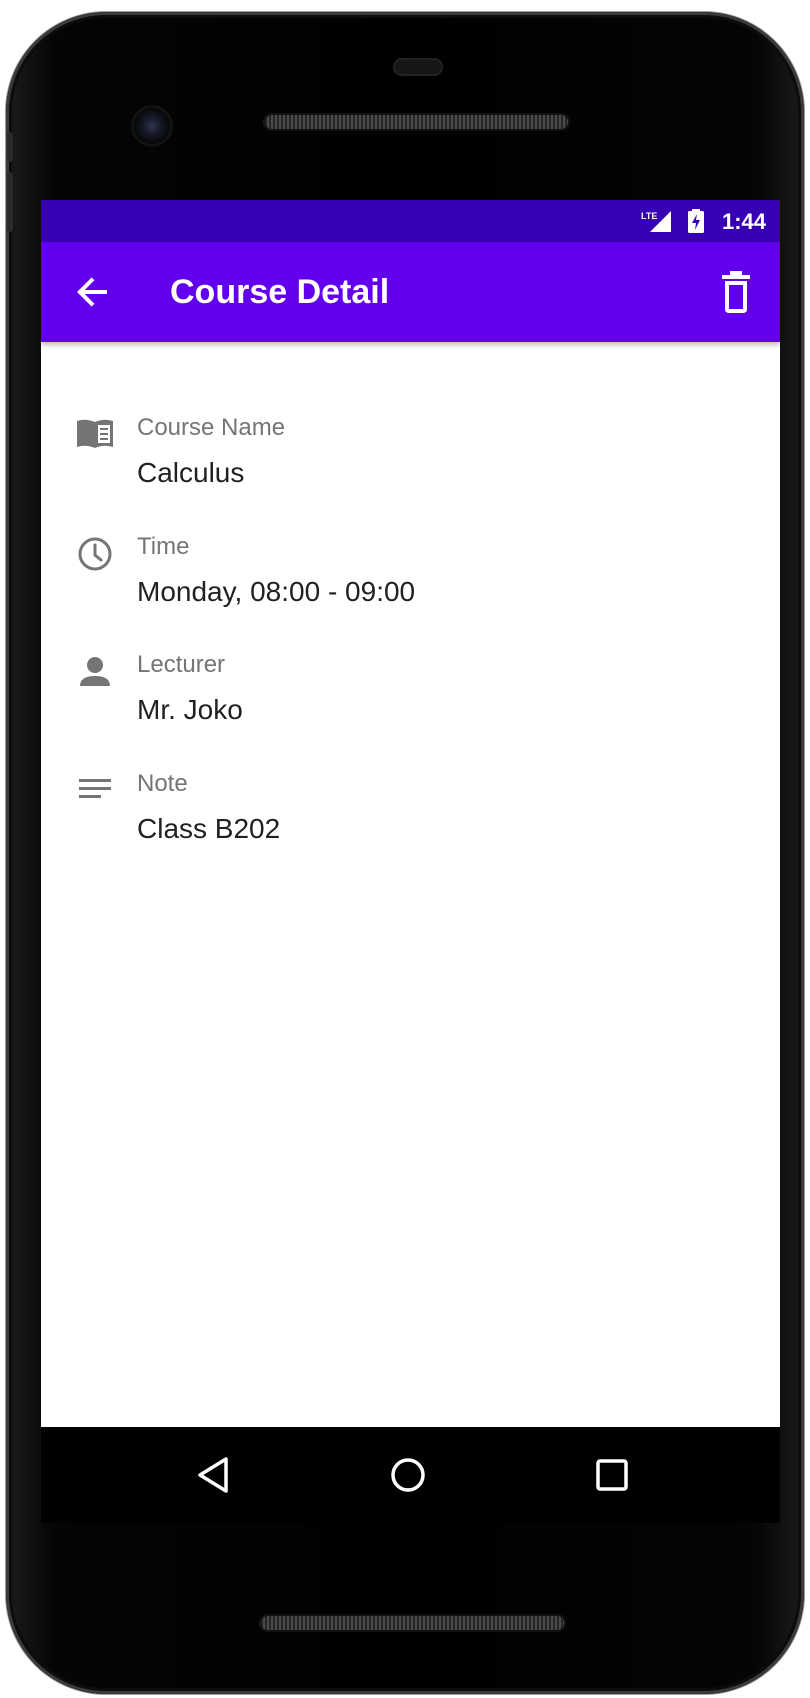  What do you see at coordinates (410, 221) in the screenshot?
I see `status-bar: LTE 1:44` at bounding box center [410, 221].